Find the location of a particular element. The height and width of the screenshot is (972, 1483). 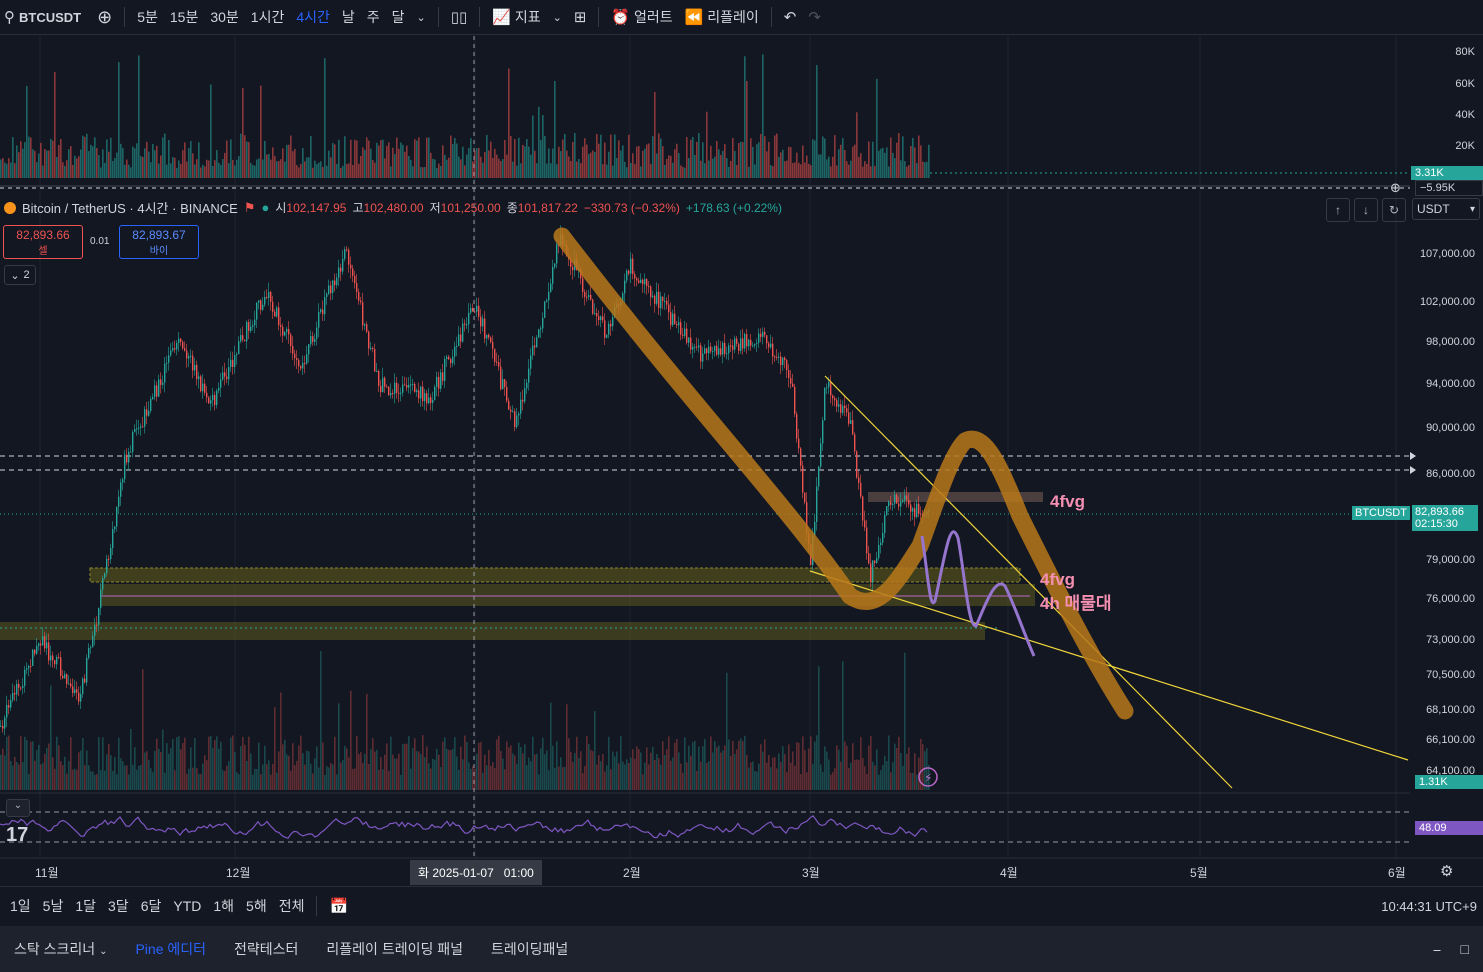

replay-button: ⏪ 리플레이 is located at coordinates (722, 17).